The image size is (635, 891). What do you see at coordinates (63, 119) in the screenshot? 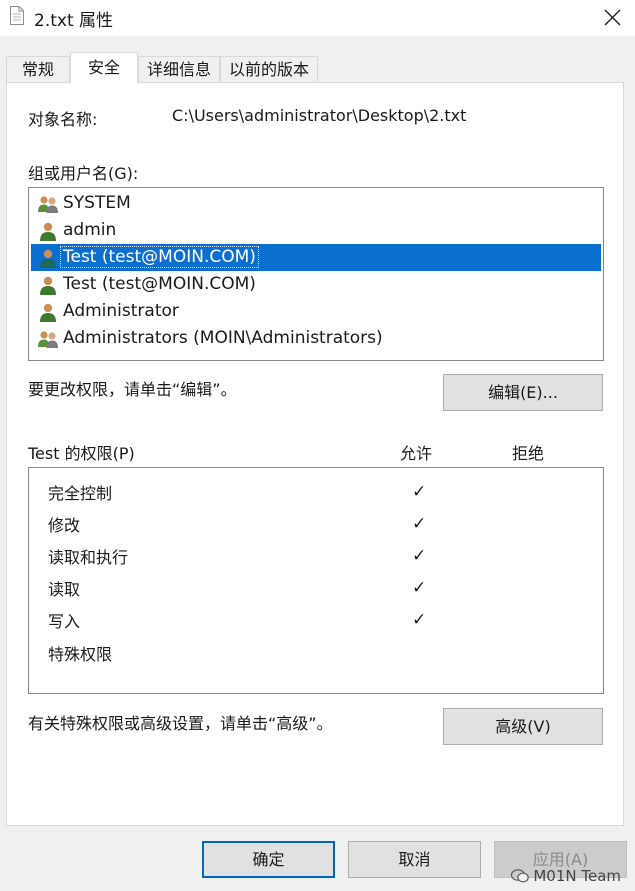
I see `object-name-label: 对象名称:` at bounding box center [63, 119].